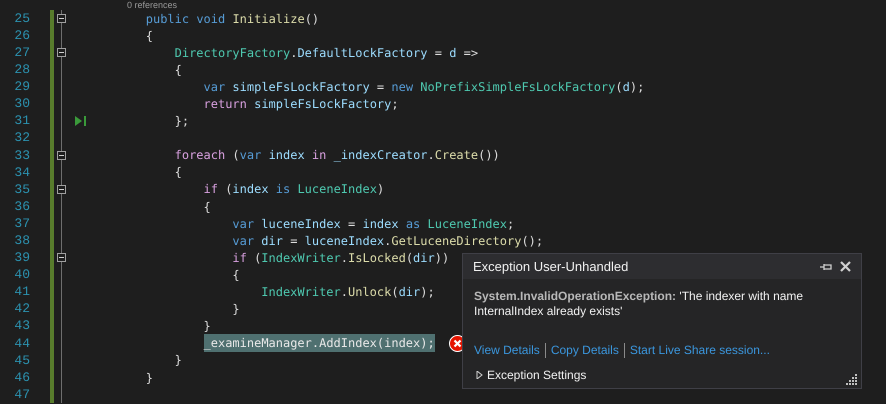 Image resolution: width=886 pixels, height=404 pixels. Describe the element at coordinates (326, 53) in the screenshot. I see `code-line: DirectoryFactory.DefaultLockFactory = d =>` at that location.